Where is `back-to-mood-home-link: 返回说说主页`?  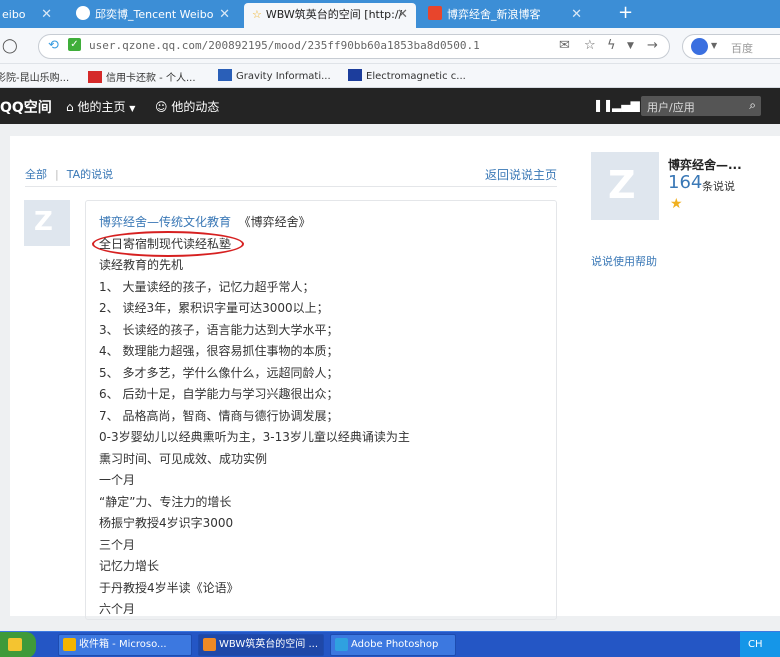 back-to-mood-home-link: 返回说说主页 is located at coordinates (521, 174).